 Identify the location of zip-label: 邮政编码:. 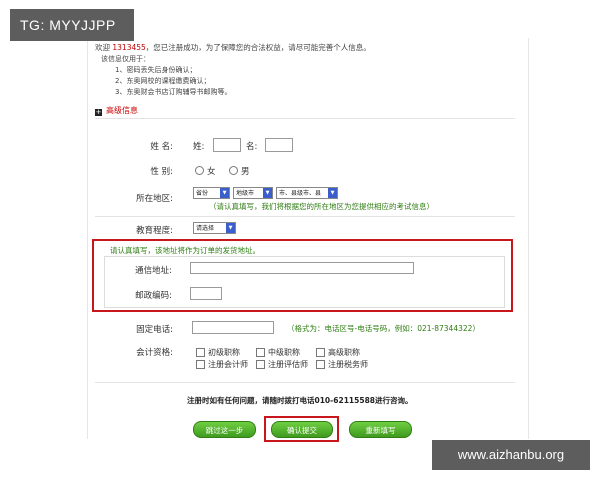
(153, 296).